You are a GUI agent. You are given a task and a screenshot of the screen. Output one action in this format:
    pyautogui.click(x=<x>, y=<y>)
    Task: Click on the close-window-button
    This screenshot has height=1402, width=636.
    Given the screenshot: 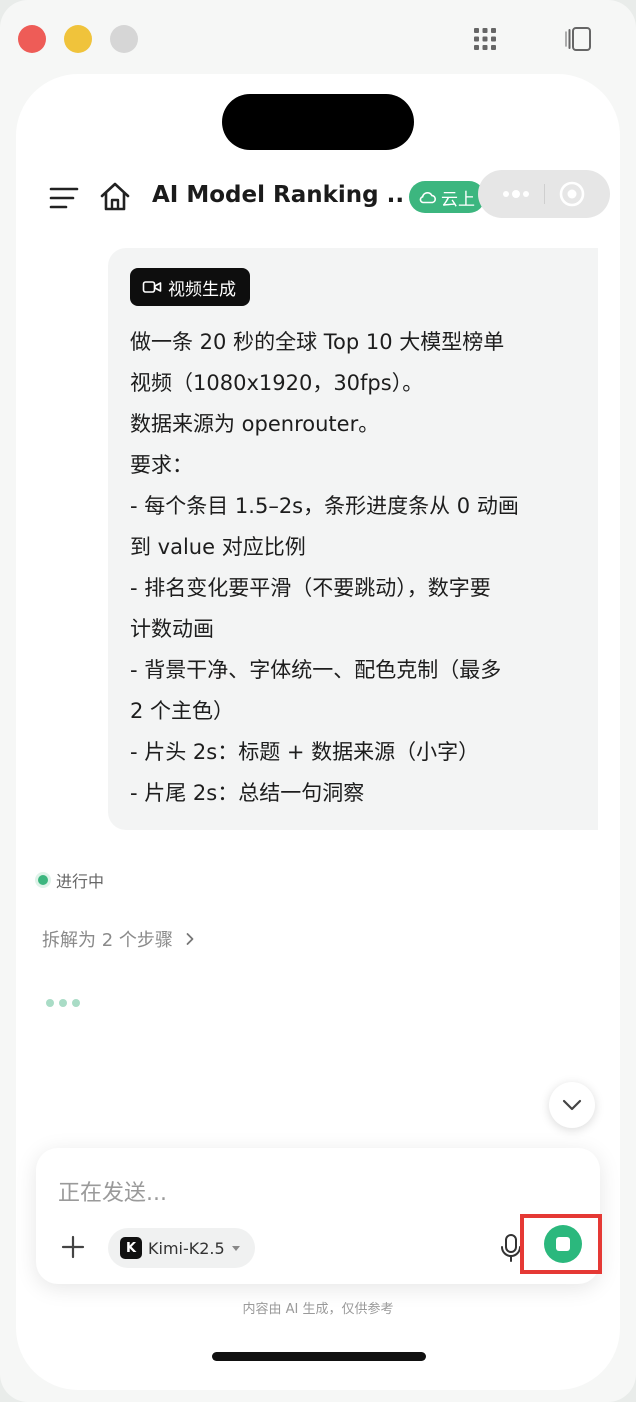 What is the action you would take?
    pyautogui.click(x=32, y=39)
    